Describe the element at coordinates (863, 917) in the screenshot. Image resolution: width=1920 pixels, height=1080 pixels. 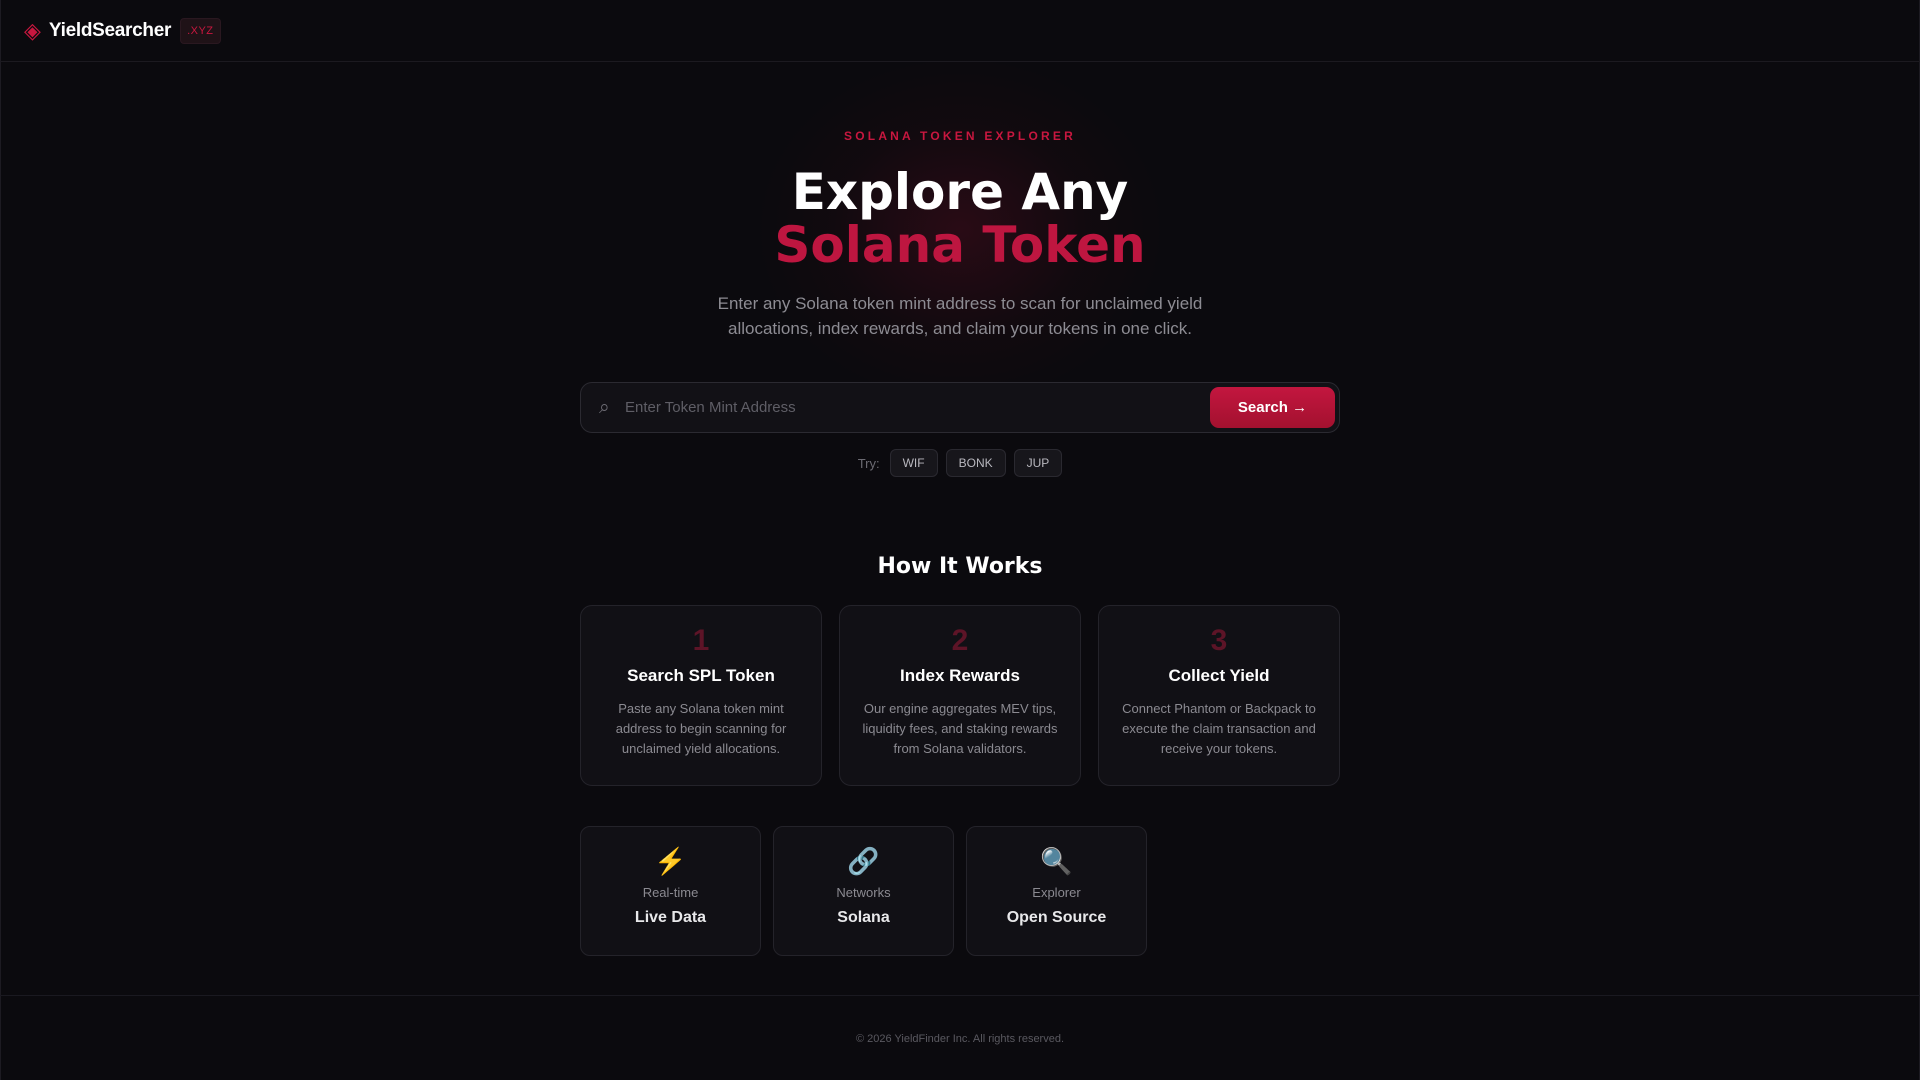
I see `stat-value: Solana` at that location.